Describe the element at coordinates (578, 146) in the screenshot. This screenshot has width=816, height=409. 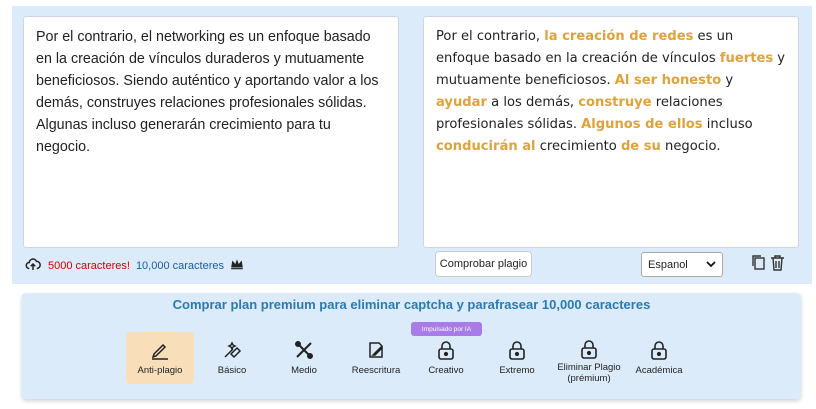
I see `output-phrase: crecimiento` at that location.